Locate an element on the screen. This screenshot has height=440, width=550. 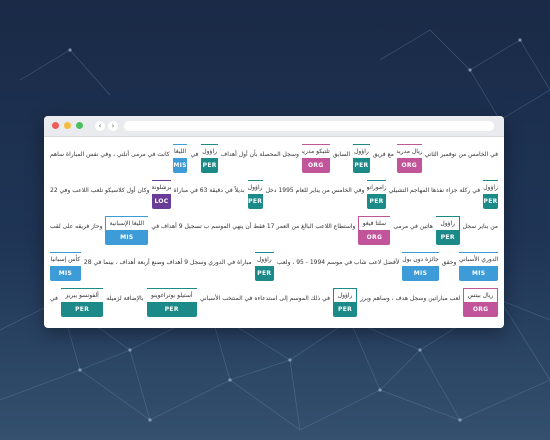
entity-word: زامورانو is located at coordinates (376, 187).